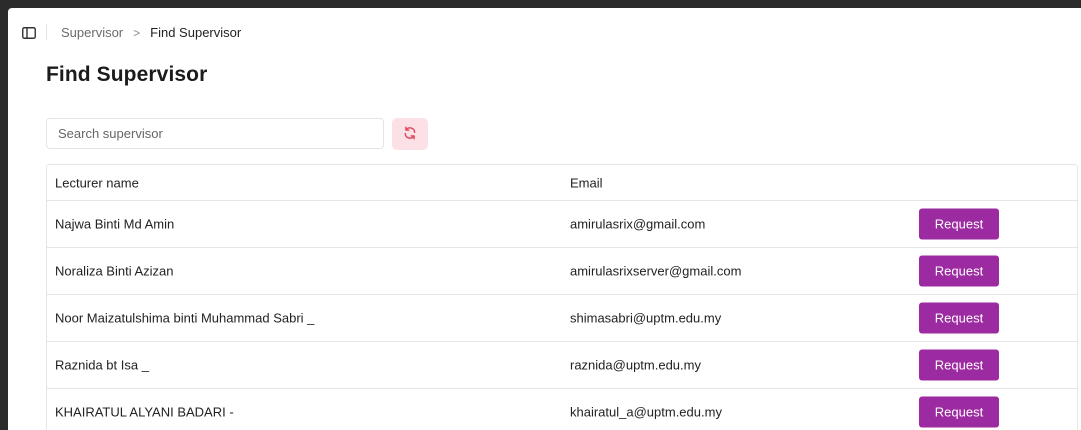 This screenshot has width=1081, height=430. Describe the element at coordinates (646, 318) in the screenshot. I see `lecturer-email: shimasabri@uptm.edu.my` at that location.